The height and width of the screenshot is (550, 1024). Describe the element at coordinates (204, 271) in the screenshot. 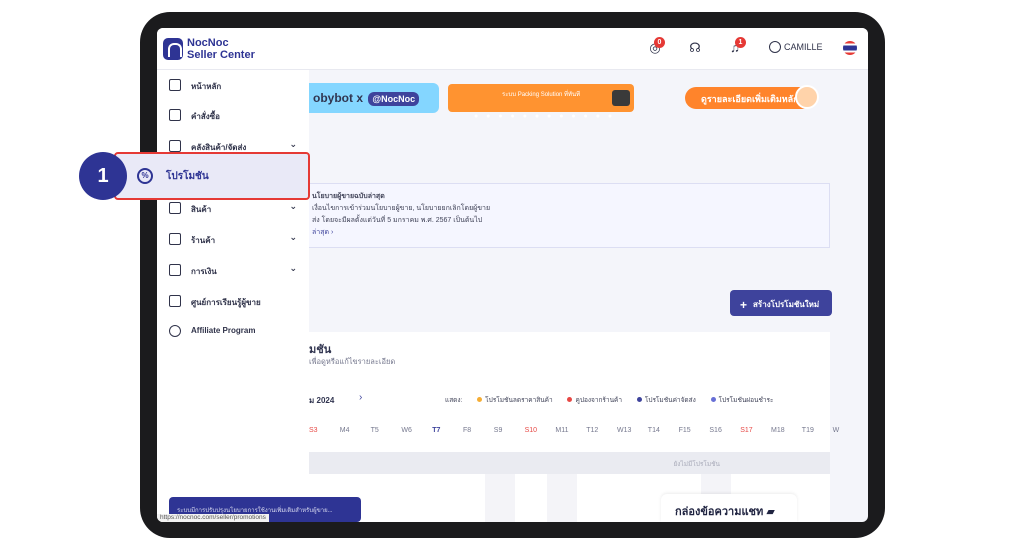

I see `sidebar-item-label: การเงิน` at that location.